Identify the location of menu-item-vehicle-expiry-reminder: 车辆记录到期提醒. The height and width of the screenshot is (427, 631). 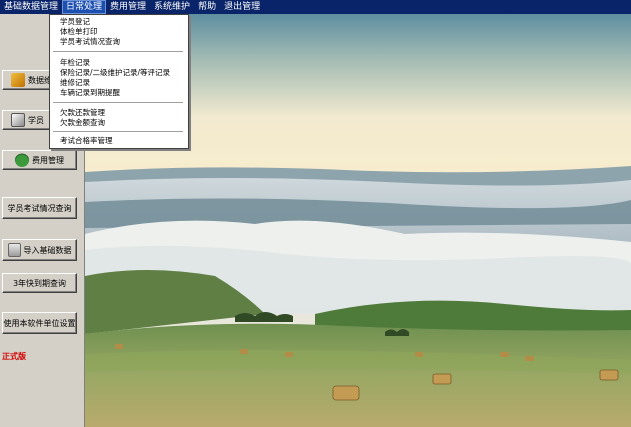
(118, 93).